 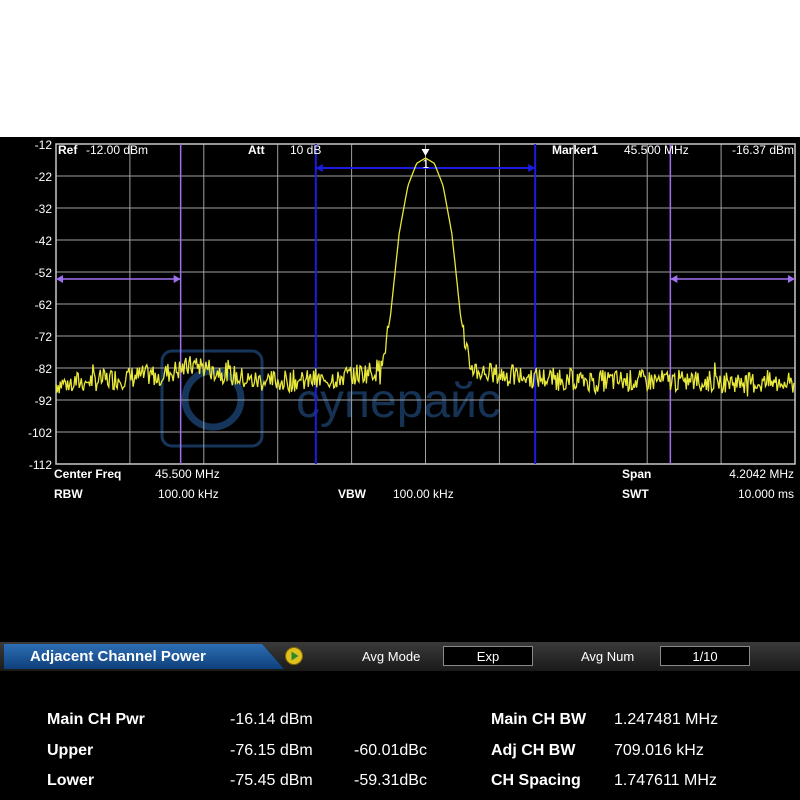 I want to click on span-value: 4.2042 MHz, so click(x=761, y=474).